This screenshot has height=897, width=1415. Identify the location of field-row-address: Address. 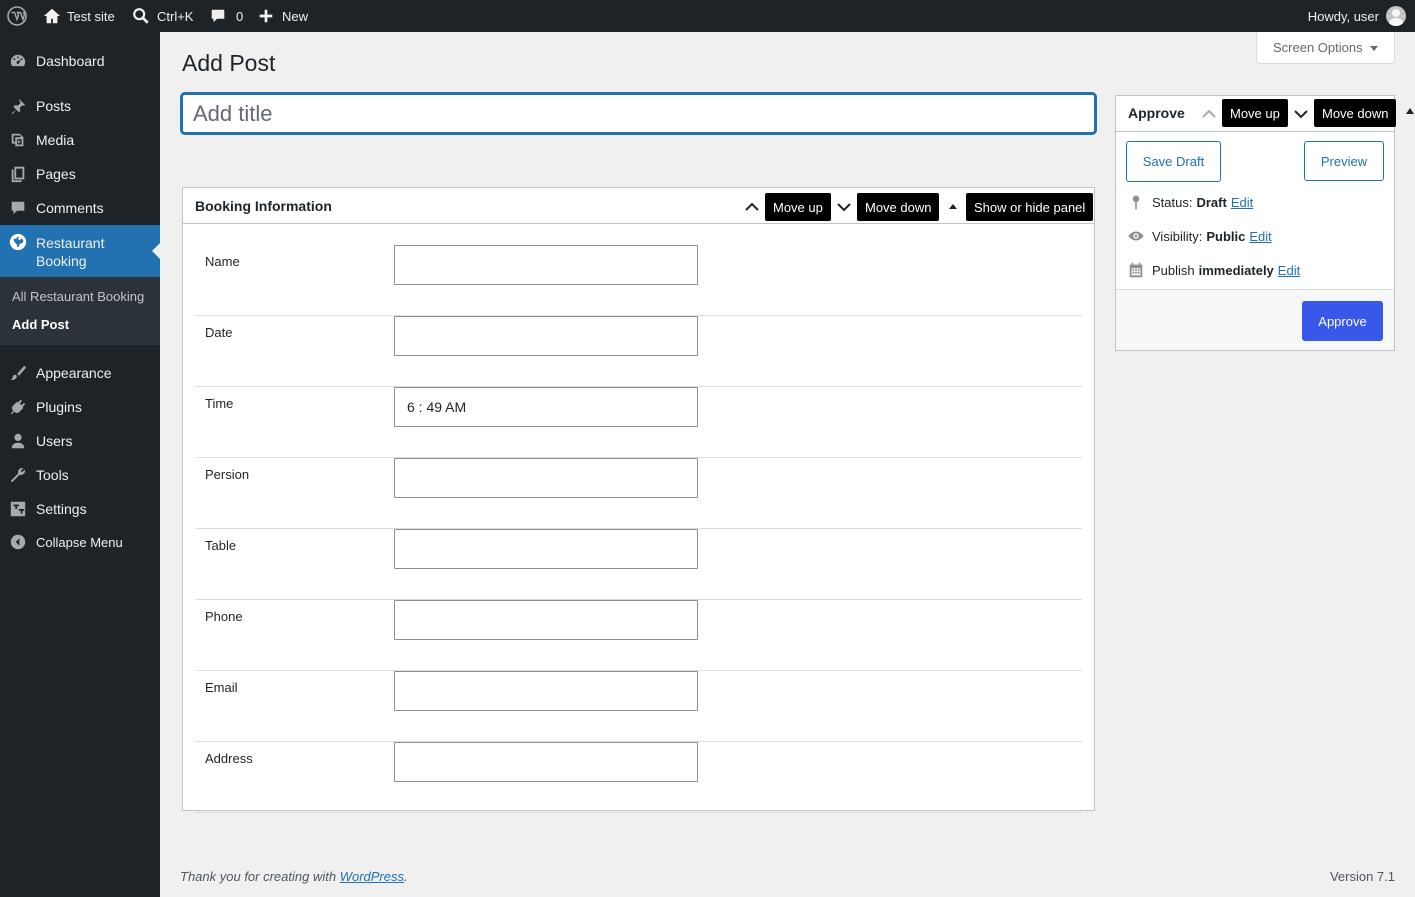
(638, 777).